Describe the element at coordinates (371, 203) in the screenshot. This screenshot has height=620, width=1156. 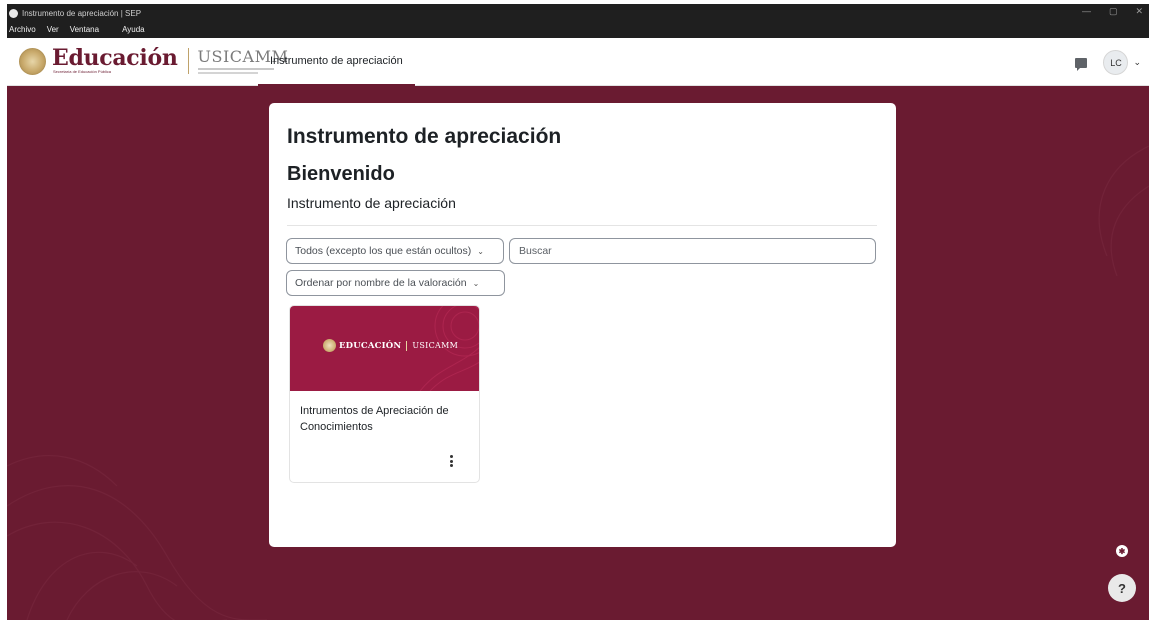
I see `section-heading: Instrumento de apreciación` at that location.